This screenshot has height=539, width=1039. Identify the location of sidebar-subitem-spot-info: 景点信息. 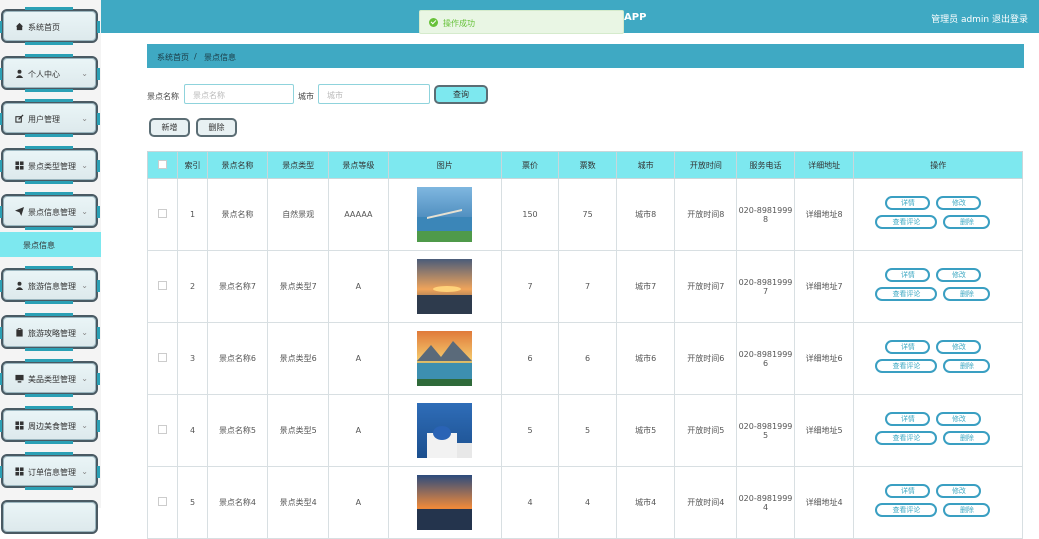
(50, 244).